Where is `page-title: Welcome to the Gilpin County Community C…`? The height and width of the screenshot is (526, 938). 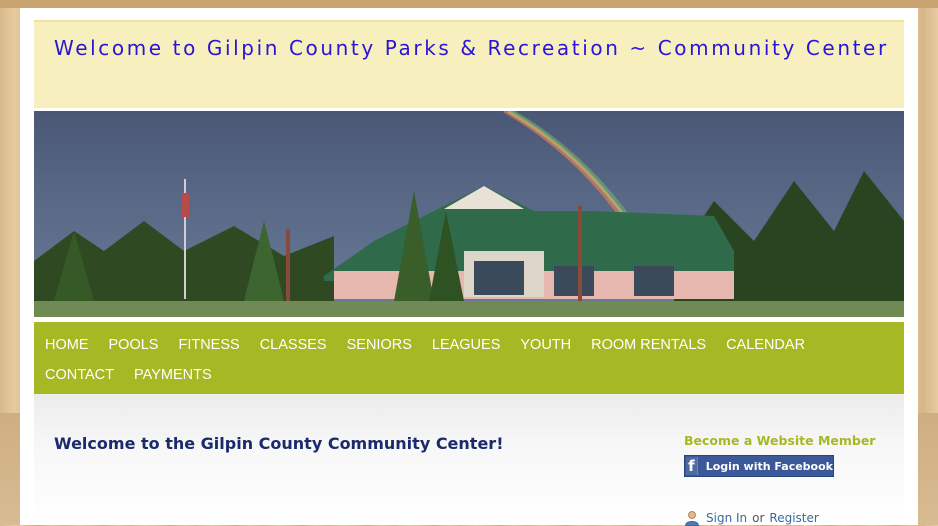 page-title: Welcome to the Gilpin County Community C… is located at coordinates (279, 443).